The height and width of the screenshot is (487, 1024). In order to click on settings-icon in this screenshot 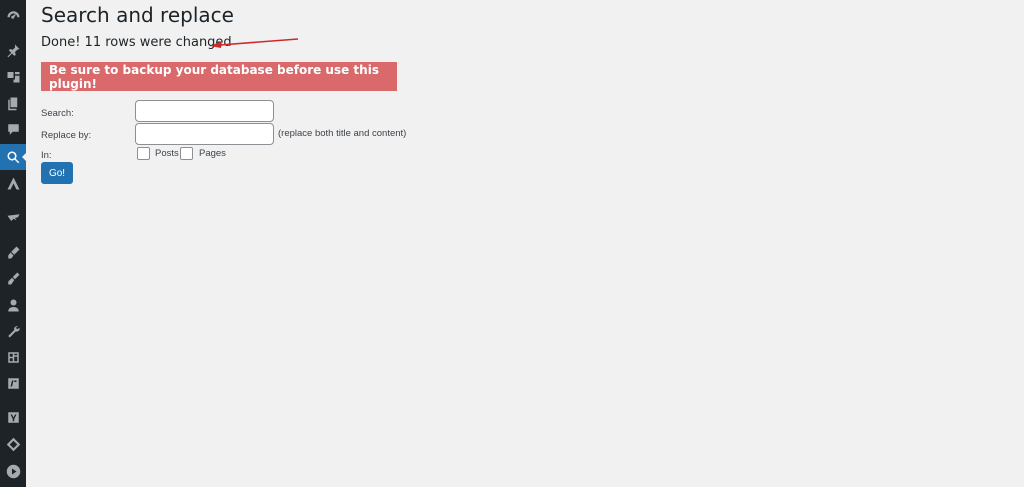, I will do `click(13, 357)`.